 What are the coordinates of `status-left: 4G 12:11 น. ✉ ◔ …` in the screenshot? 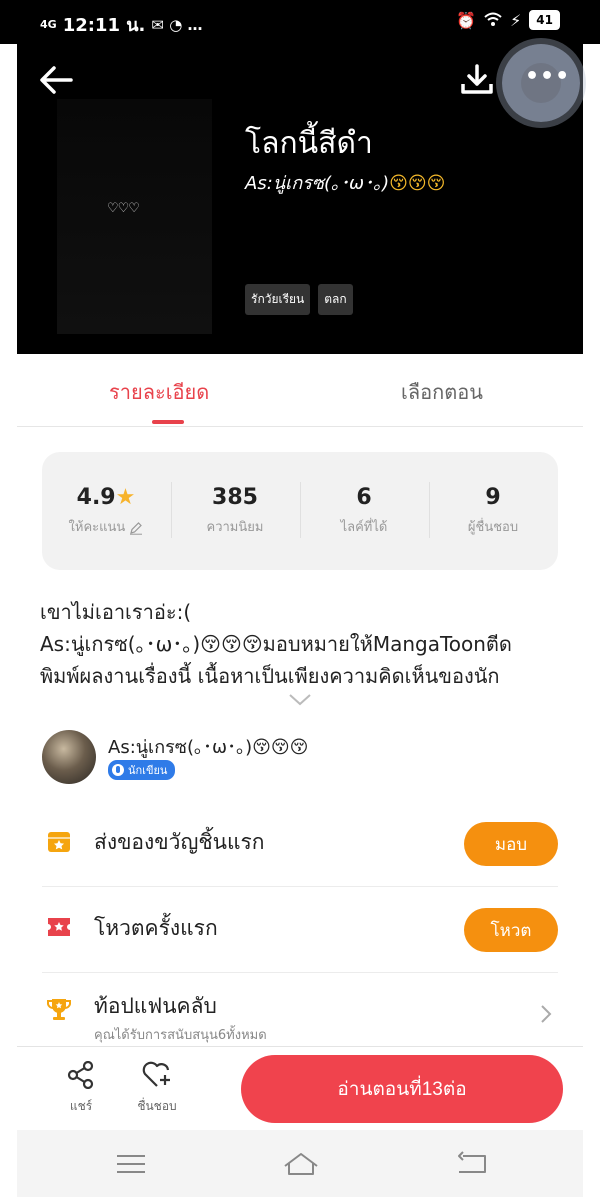 It's located at (121, 24).